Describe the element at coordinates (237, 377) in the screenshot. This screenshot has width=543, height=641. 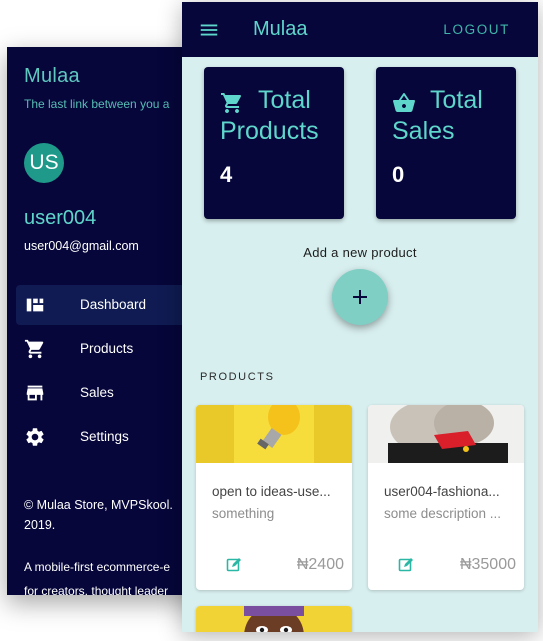
I see `products-section-label: PRODUCTS` at that location.